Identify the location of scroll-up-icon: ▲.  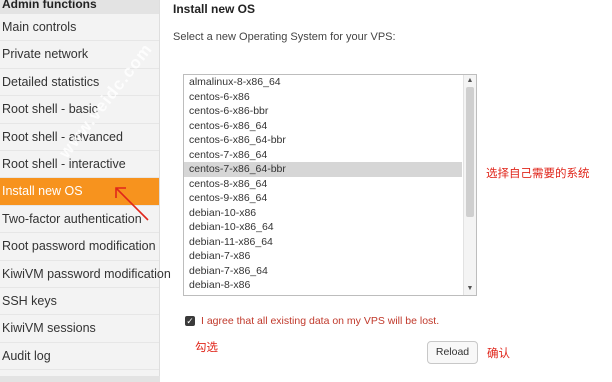
(470, 81).